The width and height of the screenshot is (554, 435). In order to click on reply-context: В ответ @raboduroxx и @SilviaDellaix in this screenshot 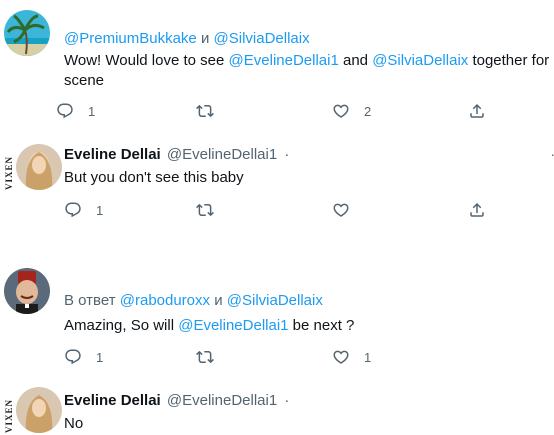, I will do `click(193, 300)`.